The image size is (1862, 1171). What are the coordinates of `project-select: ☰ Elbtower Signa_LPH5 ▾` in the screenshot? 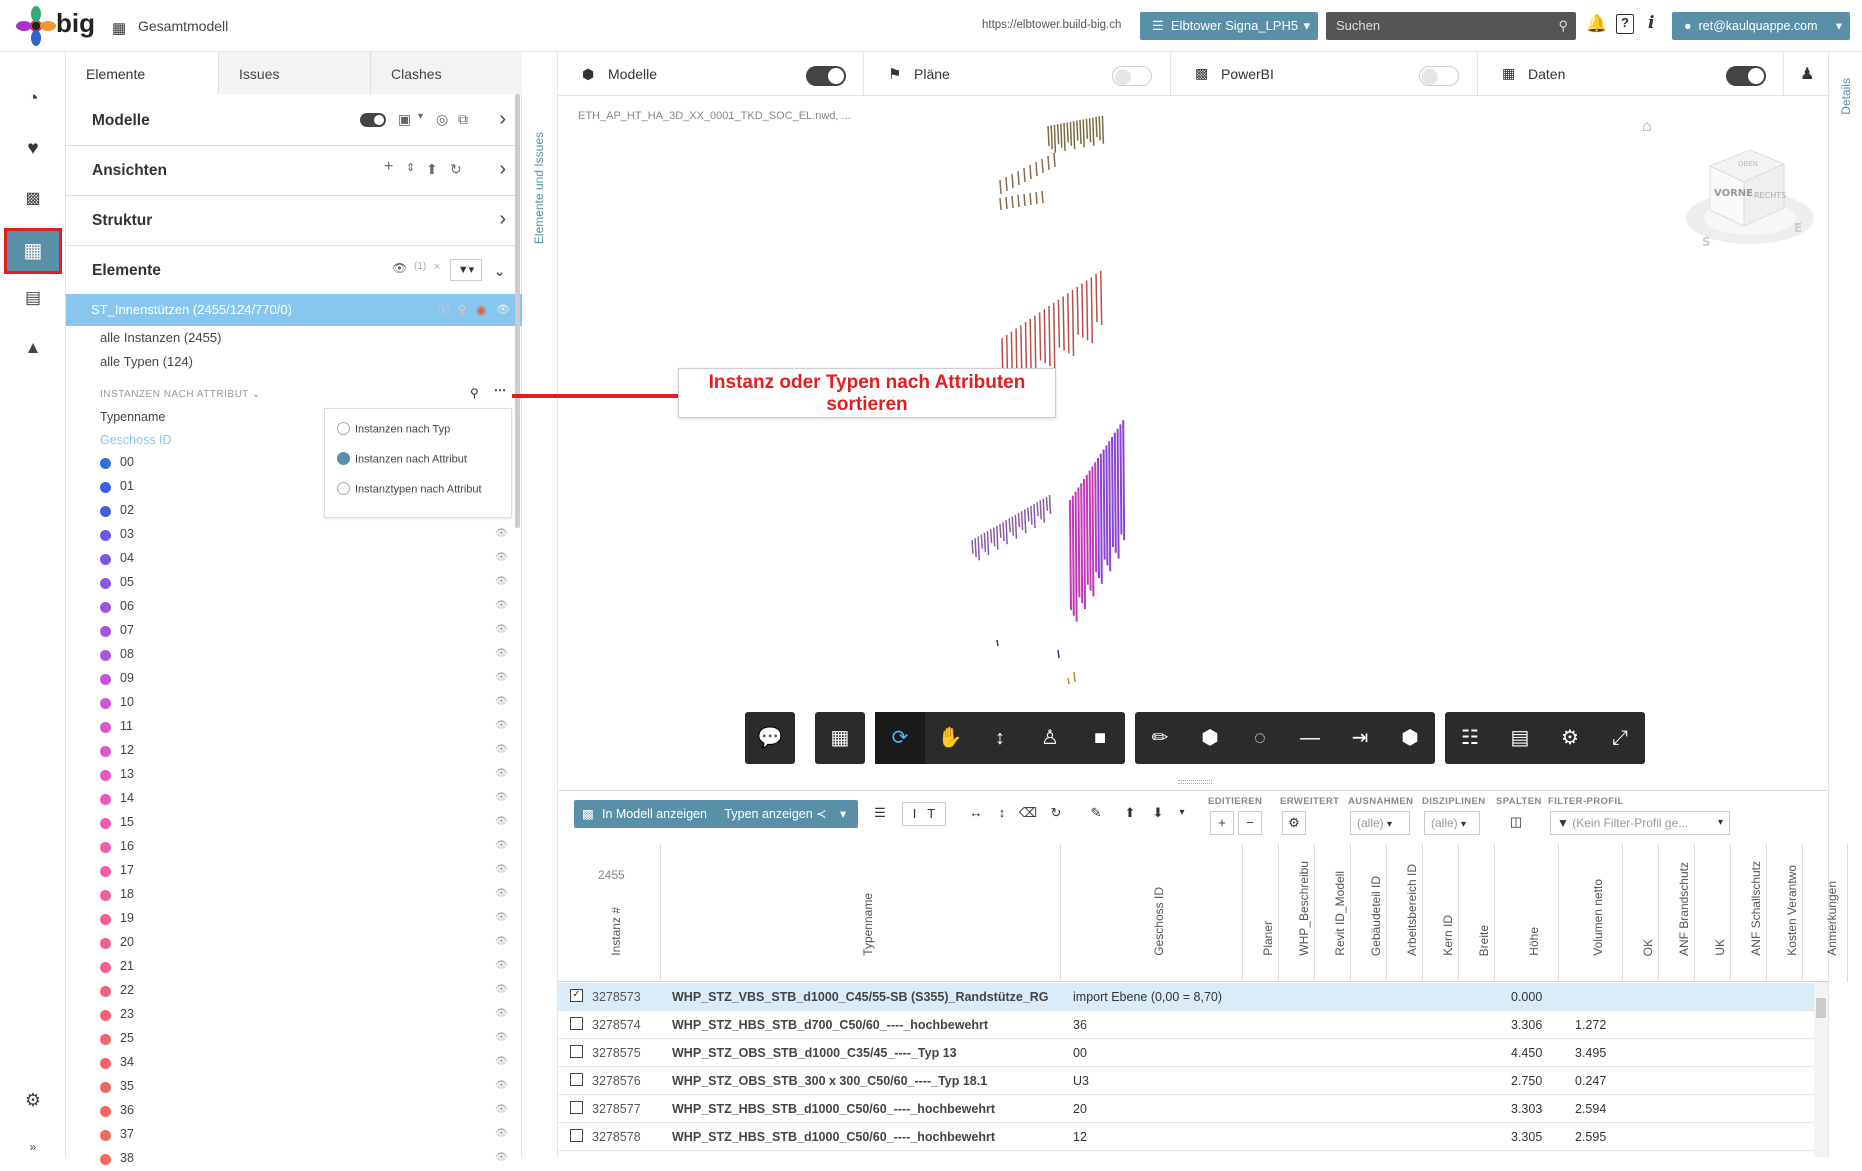 It's located at (1229, 26).